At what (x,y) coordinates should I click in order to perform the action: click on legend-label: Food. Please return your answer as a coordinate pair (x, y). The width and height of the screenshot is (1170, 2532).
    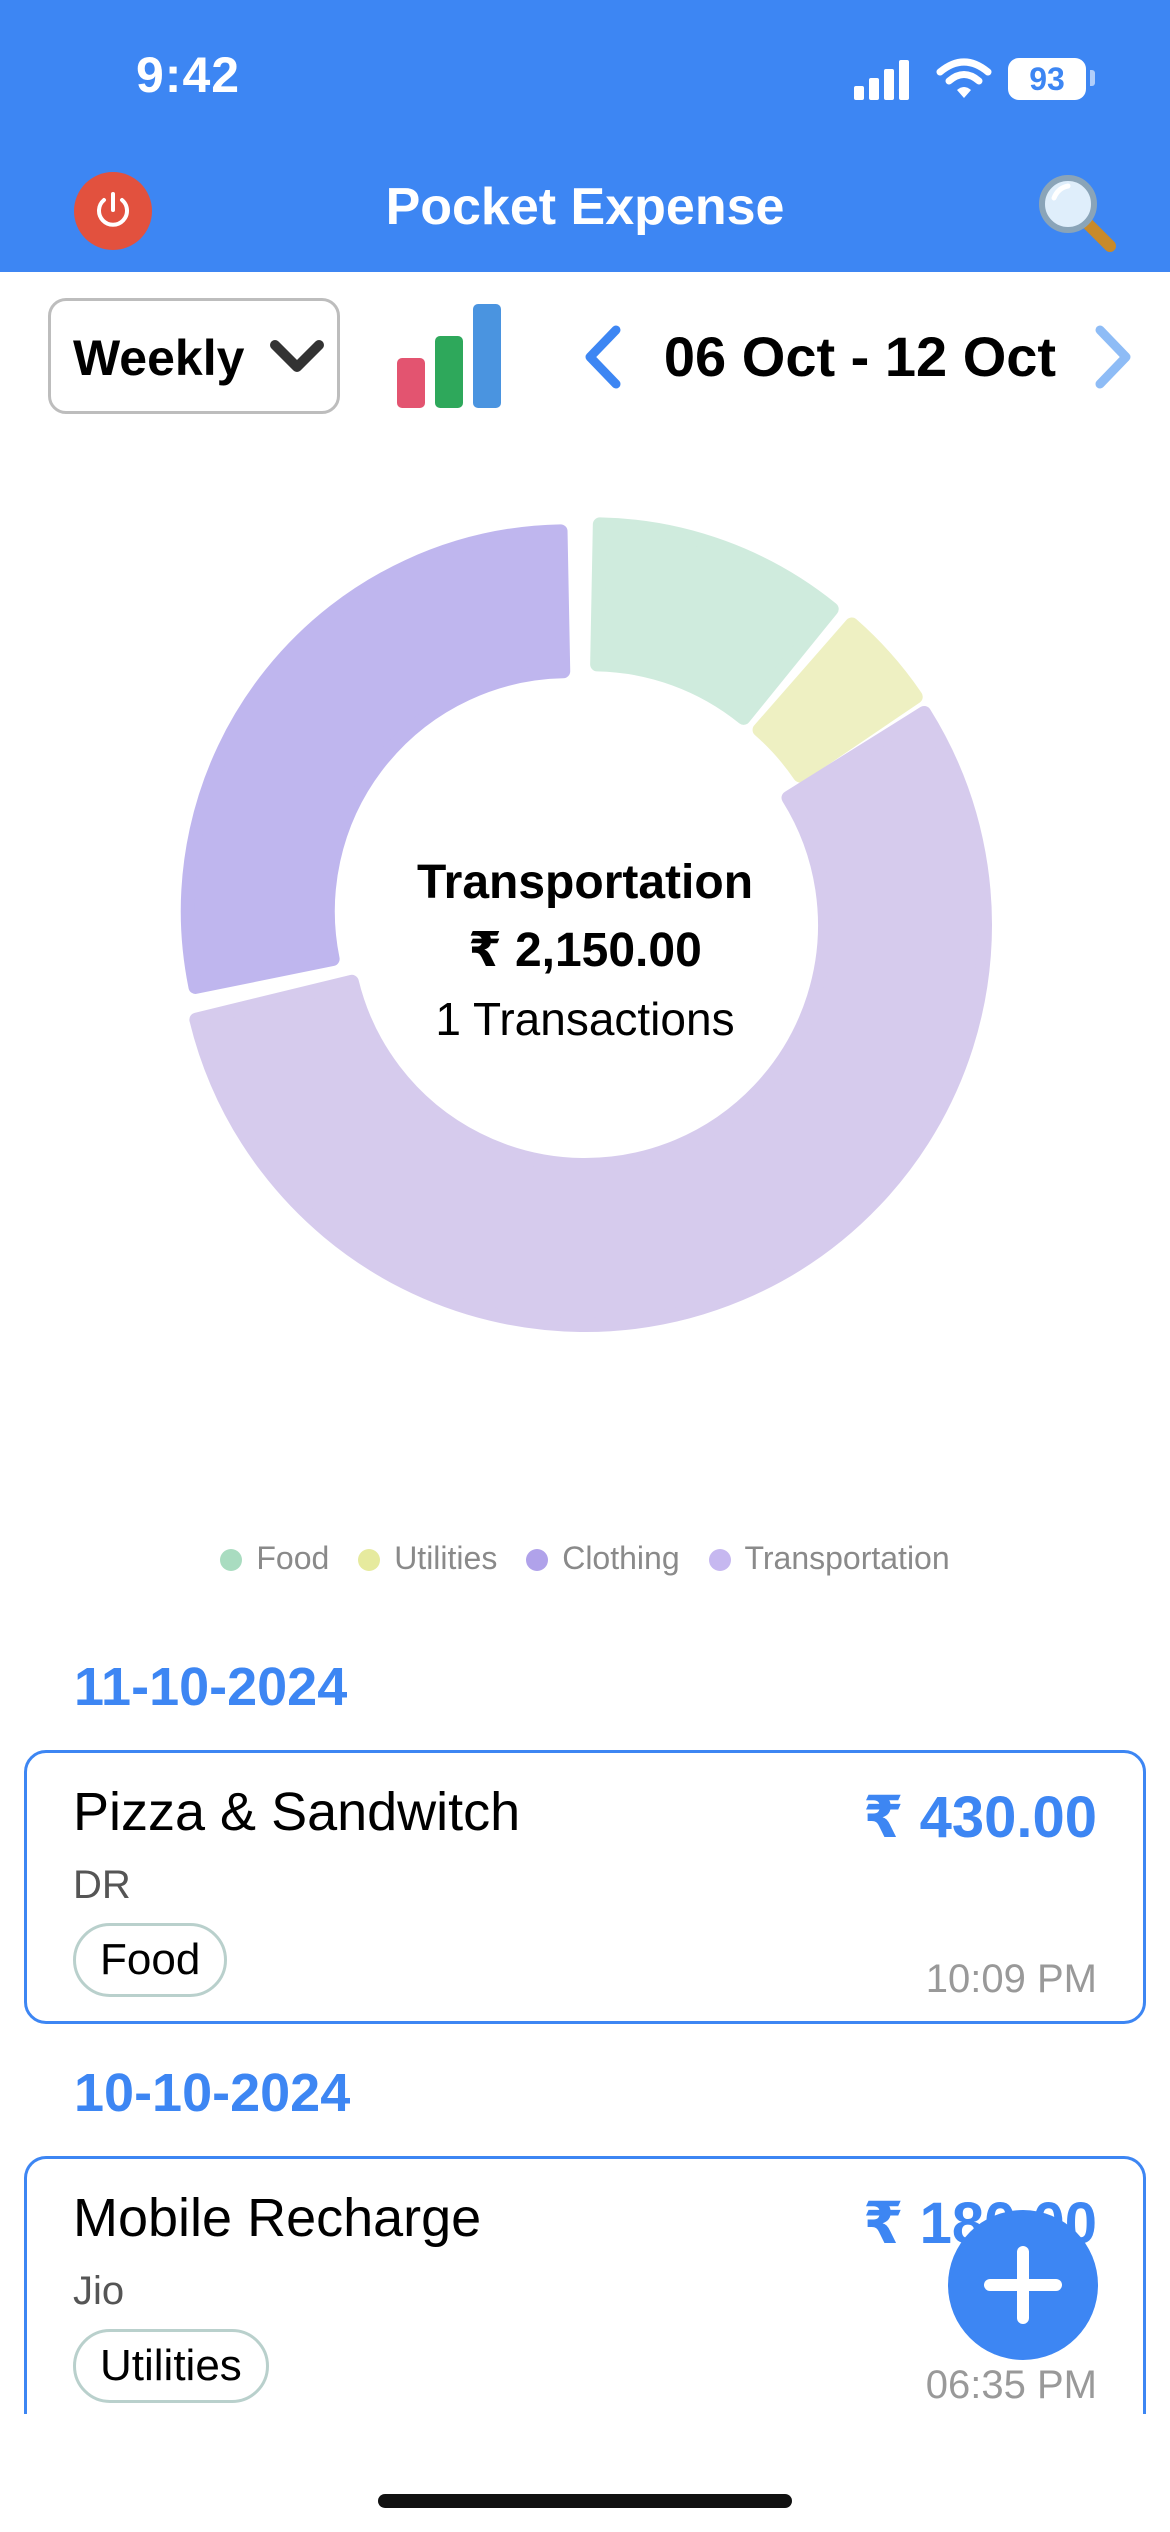
    Looking at the image, I should click on (293, 1558).